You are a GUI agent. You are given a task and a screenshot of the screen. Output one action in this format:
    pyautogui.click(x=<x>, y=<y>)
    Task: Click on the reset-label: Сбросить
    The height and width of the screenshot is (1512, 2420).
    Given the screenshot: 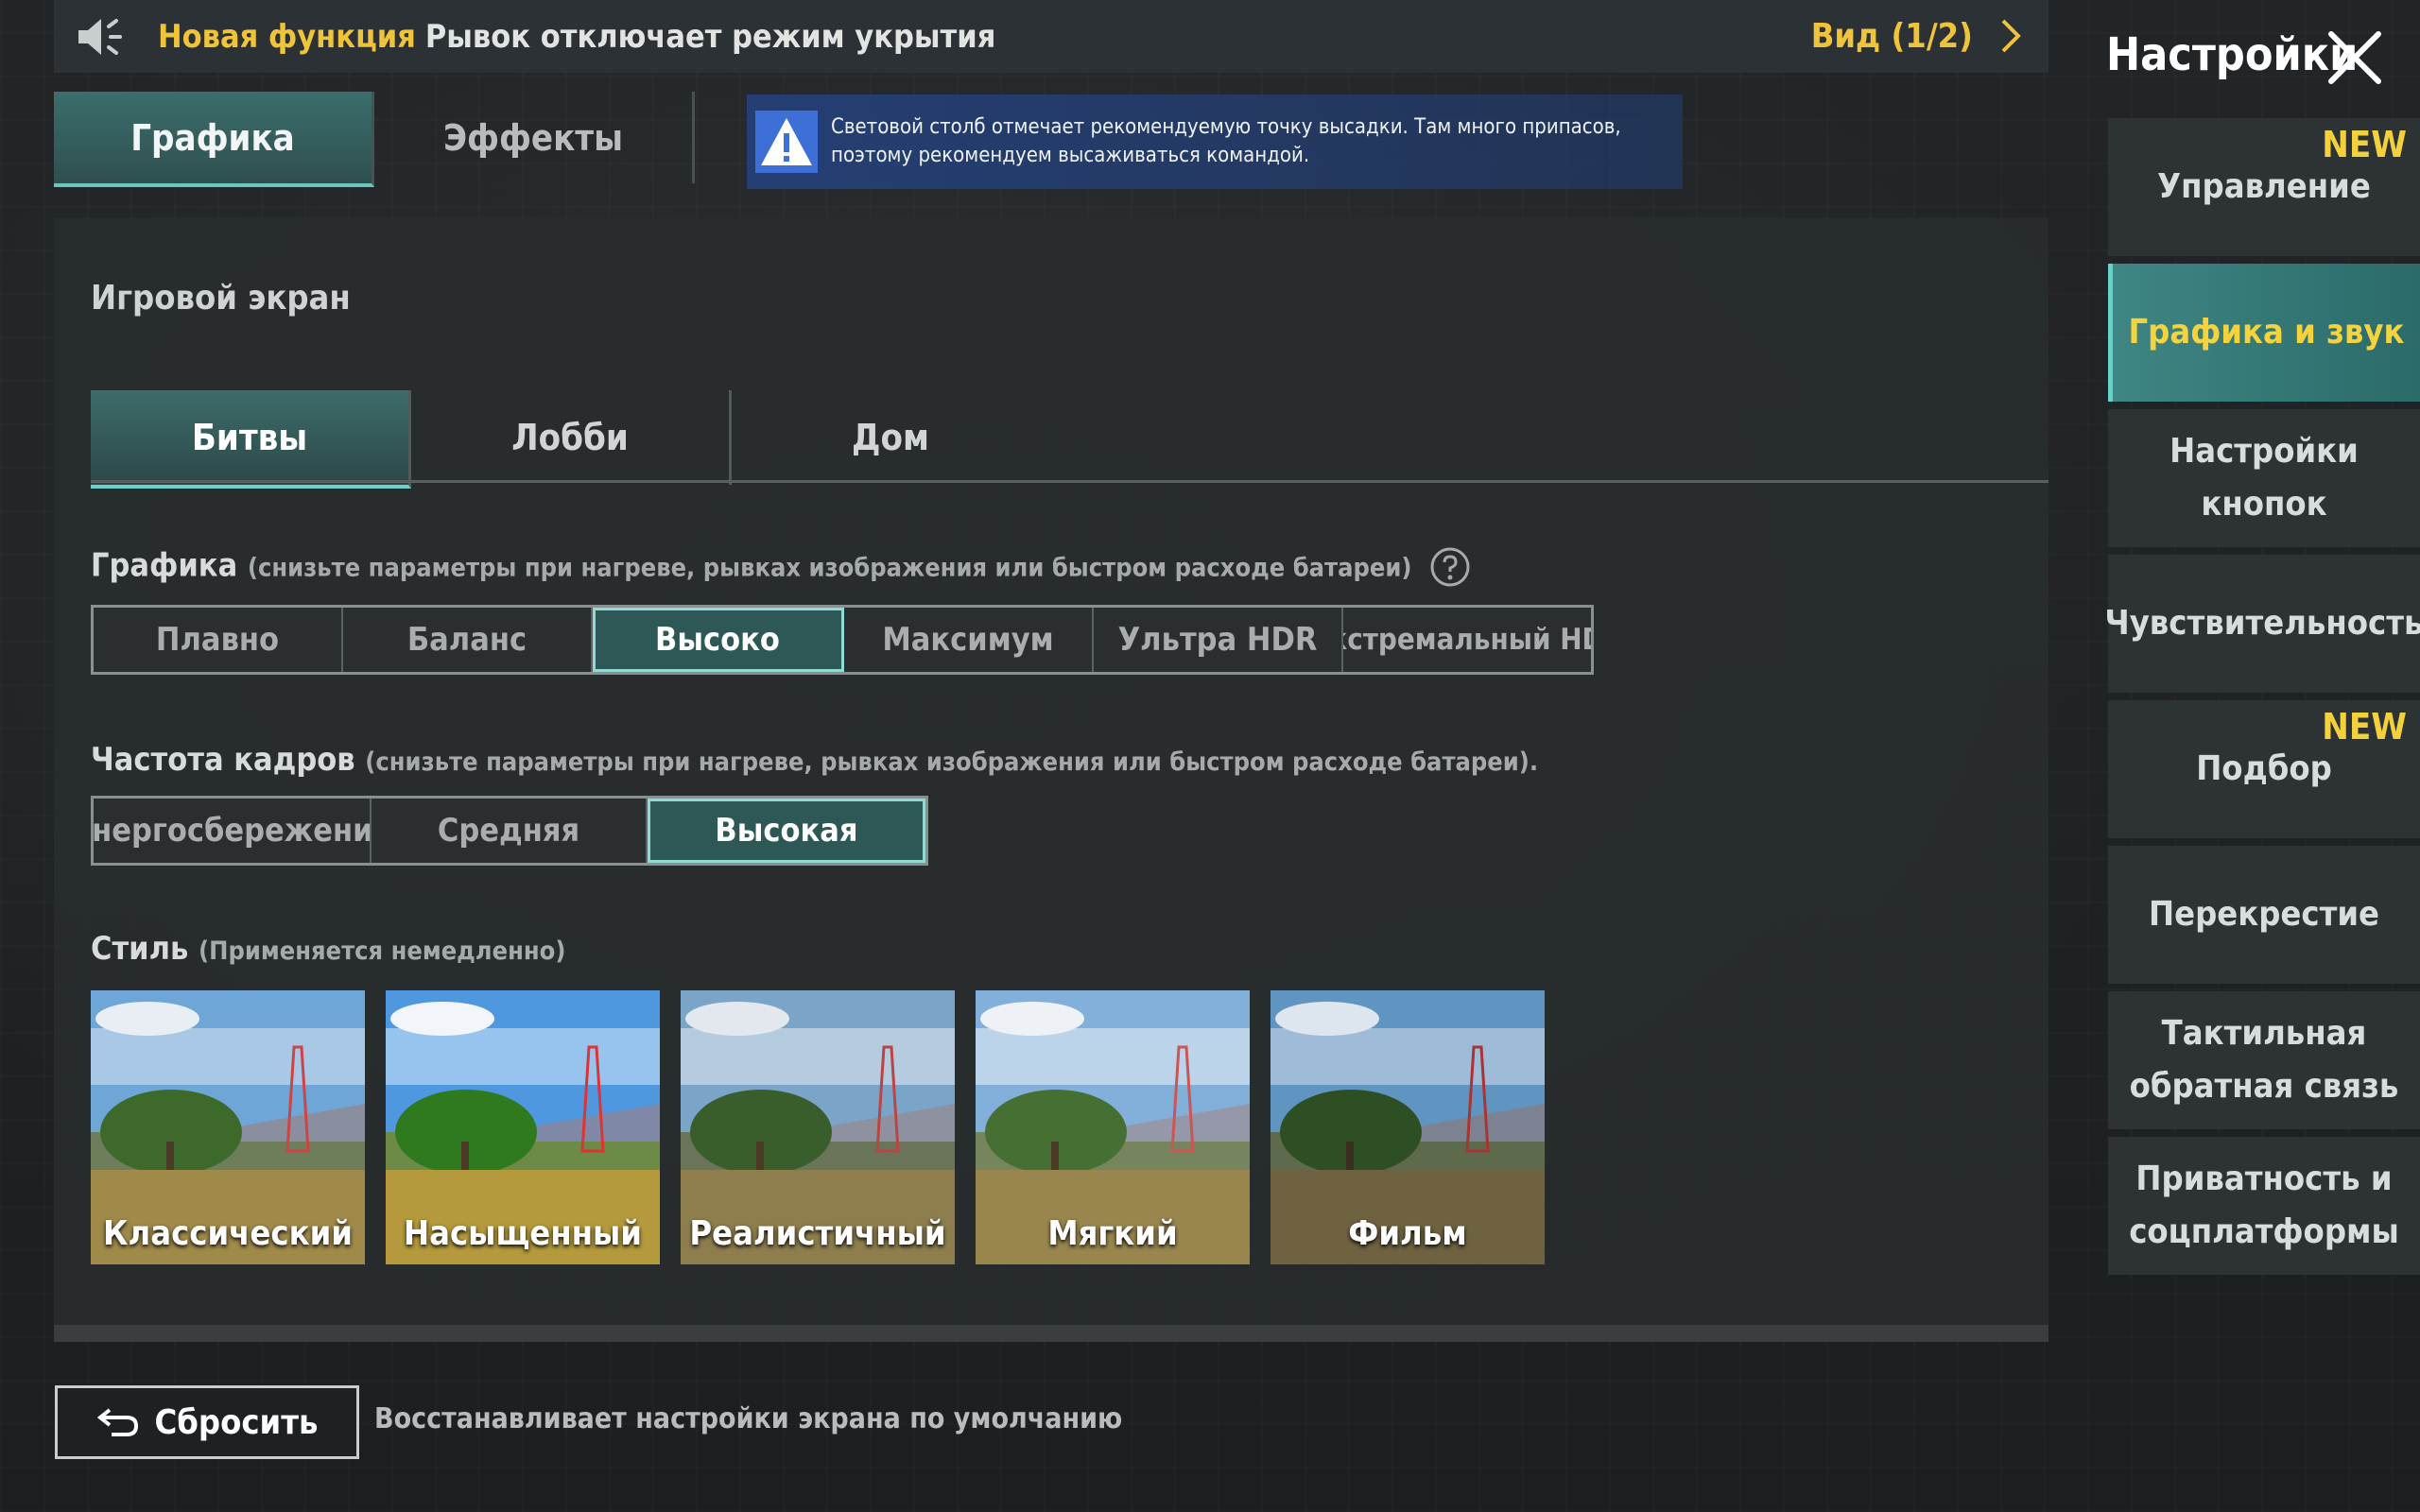 What is the action you would take?
    pyautogui.click(x=236, y=1422)
    